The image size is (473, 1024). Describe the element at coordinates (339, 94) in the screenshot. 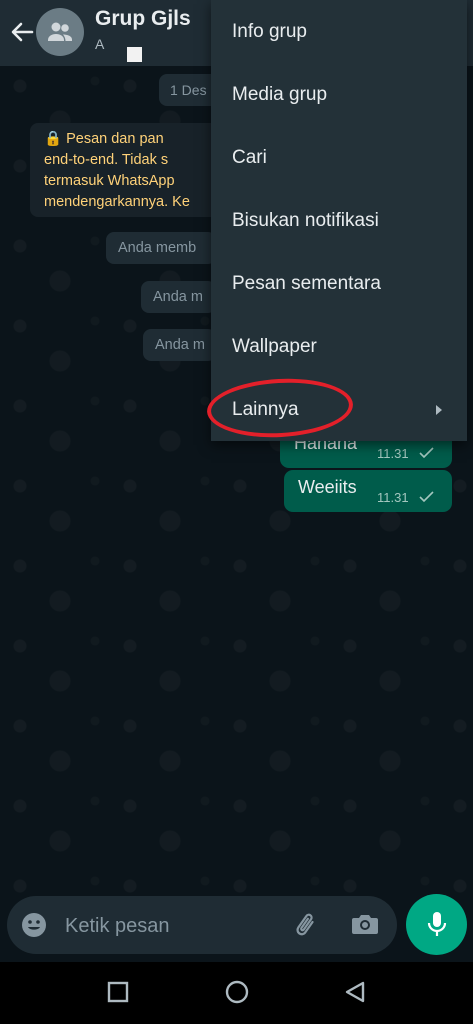

I see `menu-item-media-grup: Media grup` at that location.